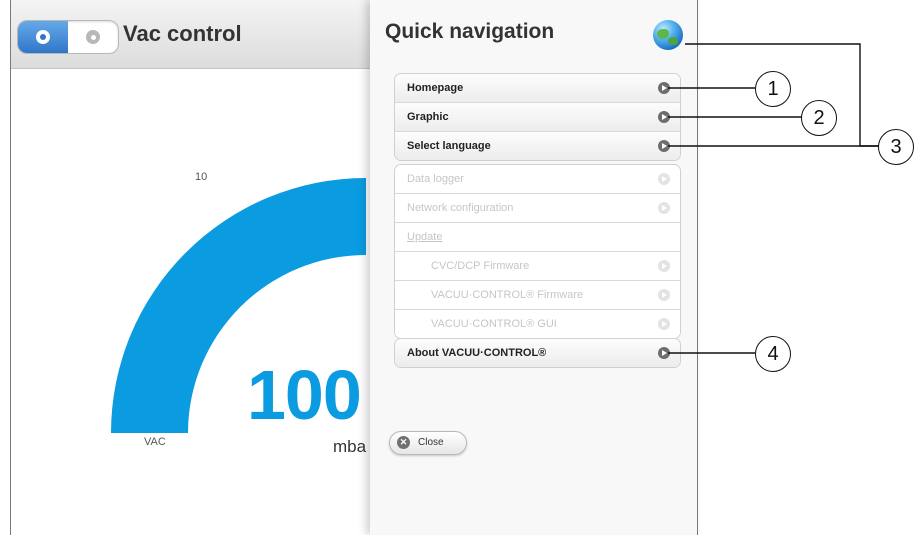 The image size is (917, 535). What do you see at coordinates (773, 354) in the screenshot?
I see `callout-marker-4: 4` at bounding box center [773, 354].